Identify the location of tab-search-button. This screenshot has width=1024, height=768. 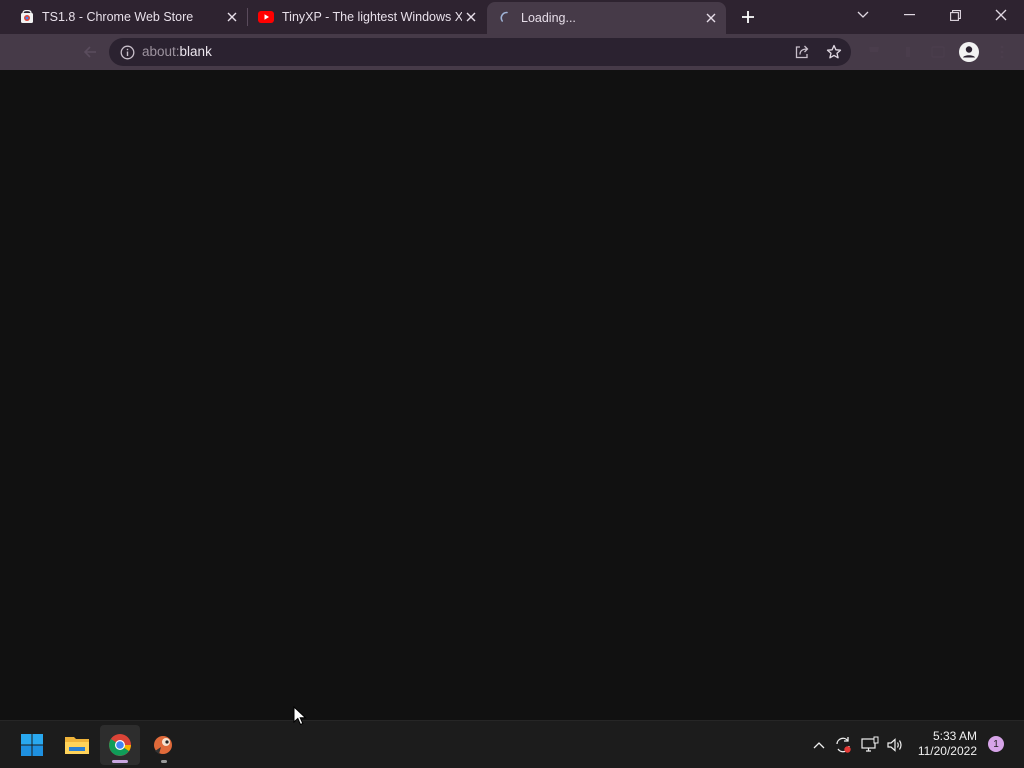
(863, 15).